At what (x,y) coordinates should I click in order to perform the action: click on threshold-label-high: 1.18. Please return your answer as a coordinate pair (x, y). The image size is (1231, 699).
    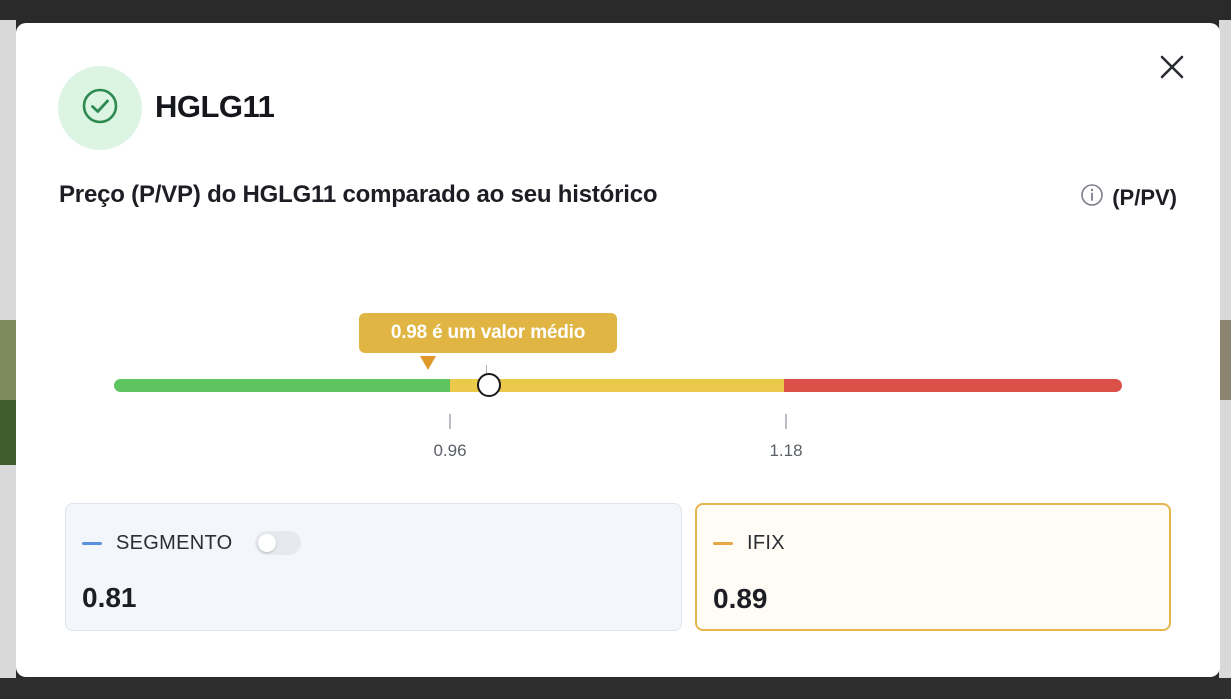
    Looking at the image, I should click on (786, 450).